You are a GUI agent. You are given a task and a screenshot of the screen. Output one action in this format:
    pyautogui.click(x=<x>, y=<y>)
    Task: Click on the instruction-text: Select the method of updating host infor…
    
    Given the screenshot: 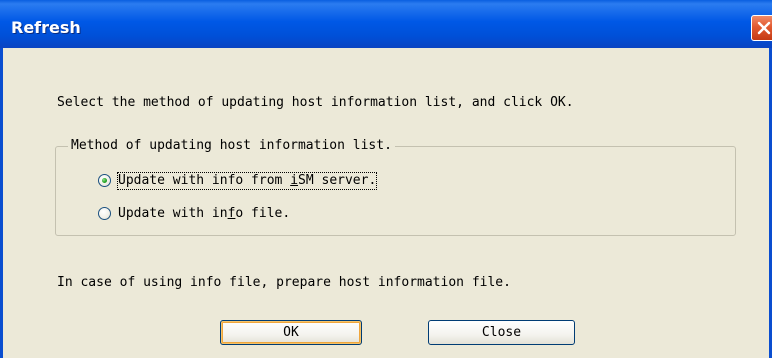 What is the action you would take?
    pyautogui.click(x=315, y=102)
    